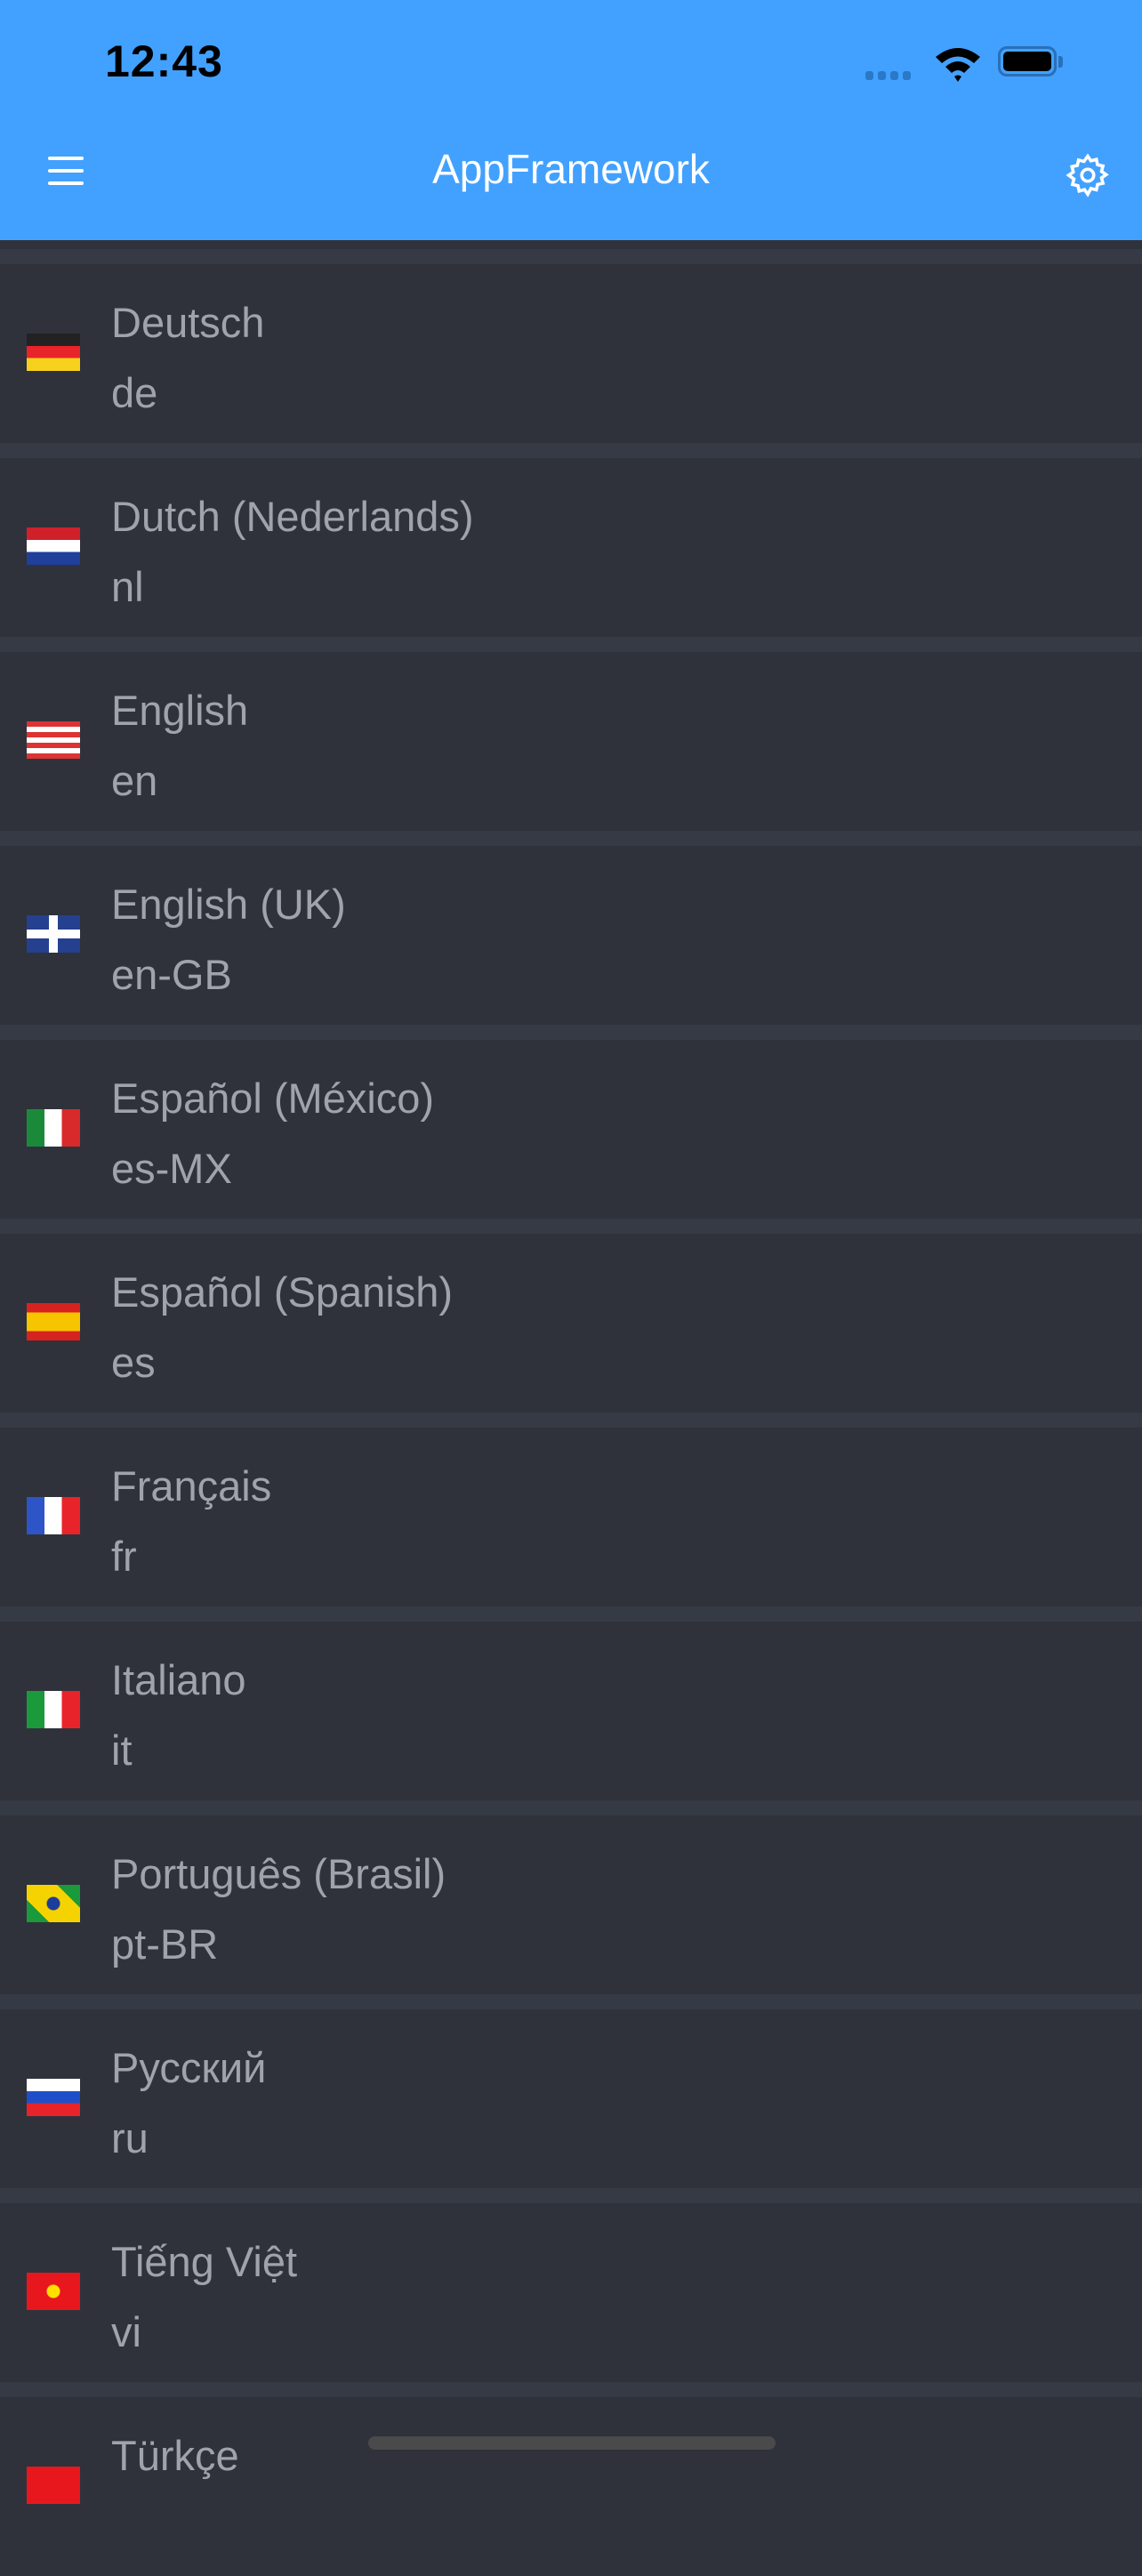 Image resolution: width=1142 pixels, height=2576 pixels. I want to click on language-code: fr, so click(124, 1556).